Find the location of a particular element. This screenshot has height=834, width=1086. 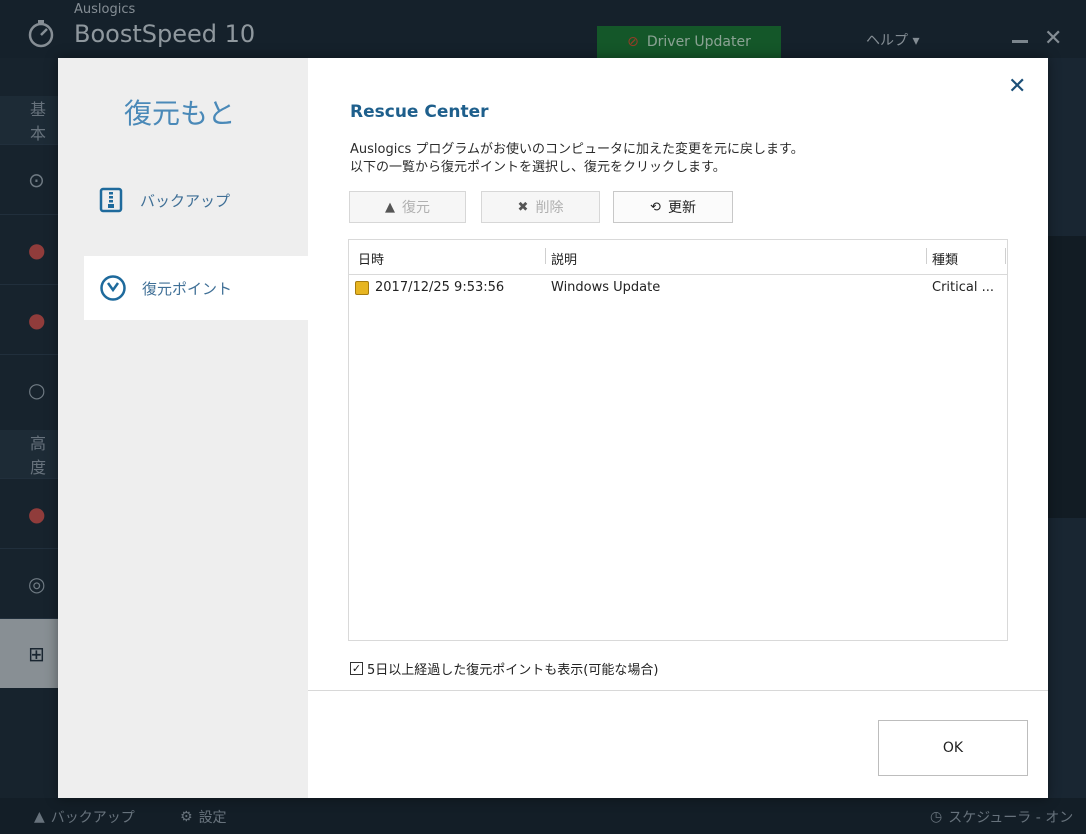

zip-archive-icon is located at coordinates (111, 200).